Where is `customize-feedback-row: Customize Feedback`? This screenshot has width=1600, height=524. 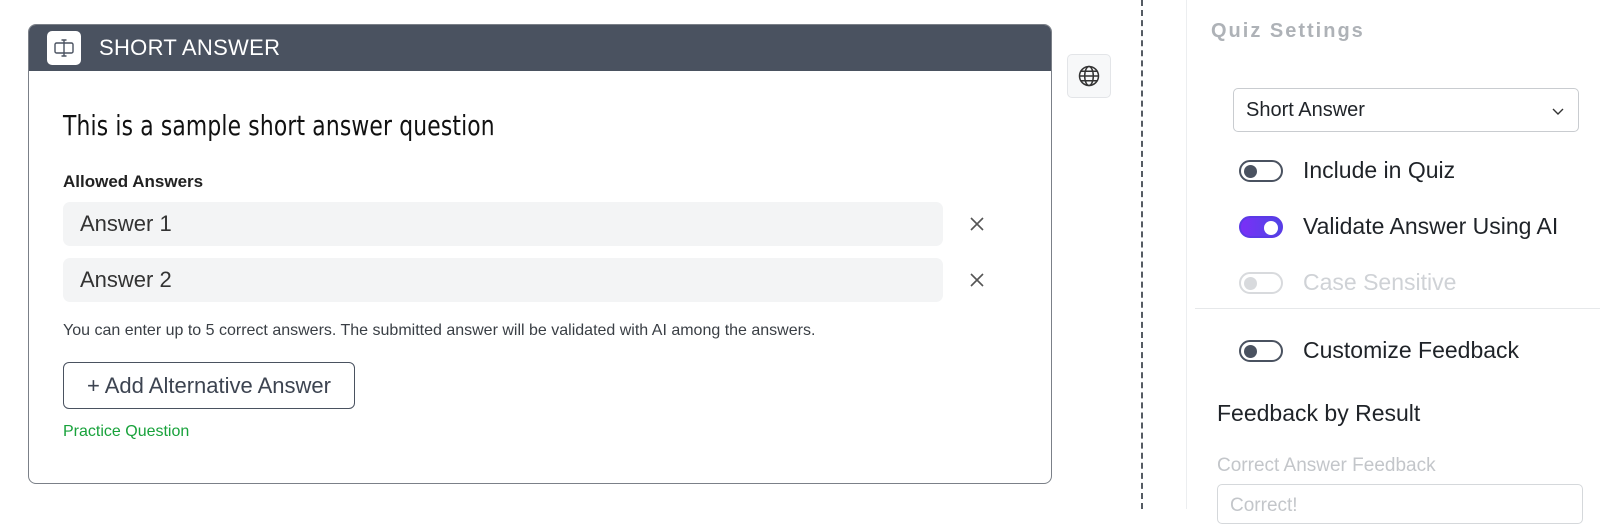
customize-feedback-row: Customize Feedback is located at coordinates (1379, 350).